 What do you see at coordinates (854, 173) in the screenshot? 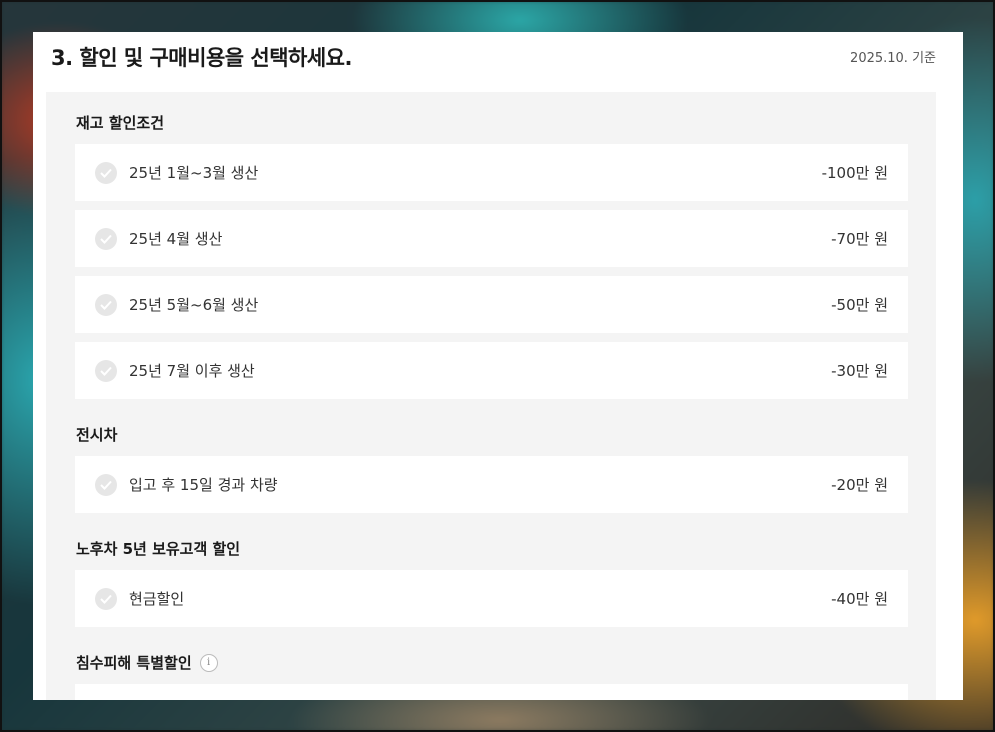
I see `option-amount: -100만 원` at bounding box center [854, 173].